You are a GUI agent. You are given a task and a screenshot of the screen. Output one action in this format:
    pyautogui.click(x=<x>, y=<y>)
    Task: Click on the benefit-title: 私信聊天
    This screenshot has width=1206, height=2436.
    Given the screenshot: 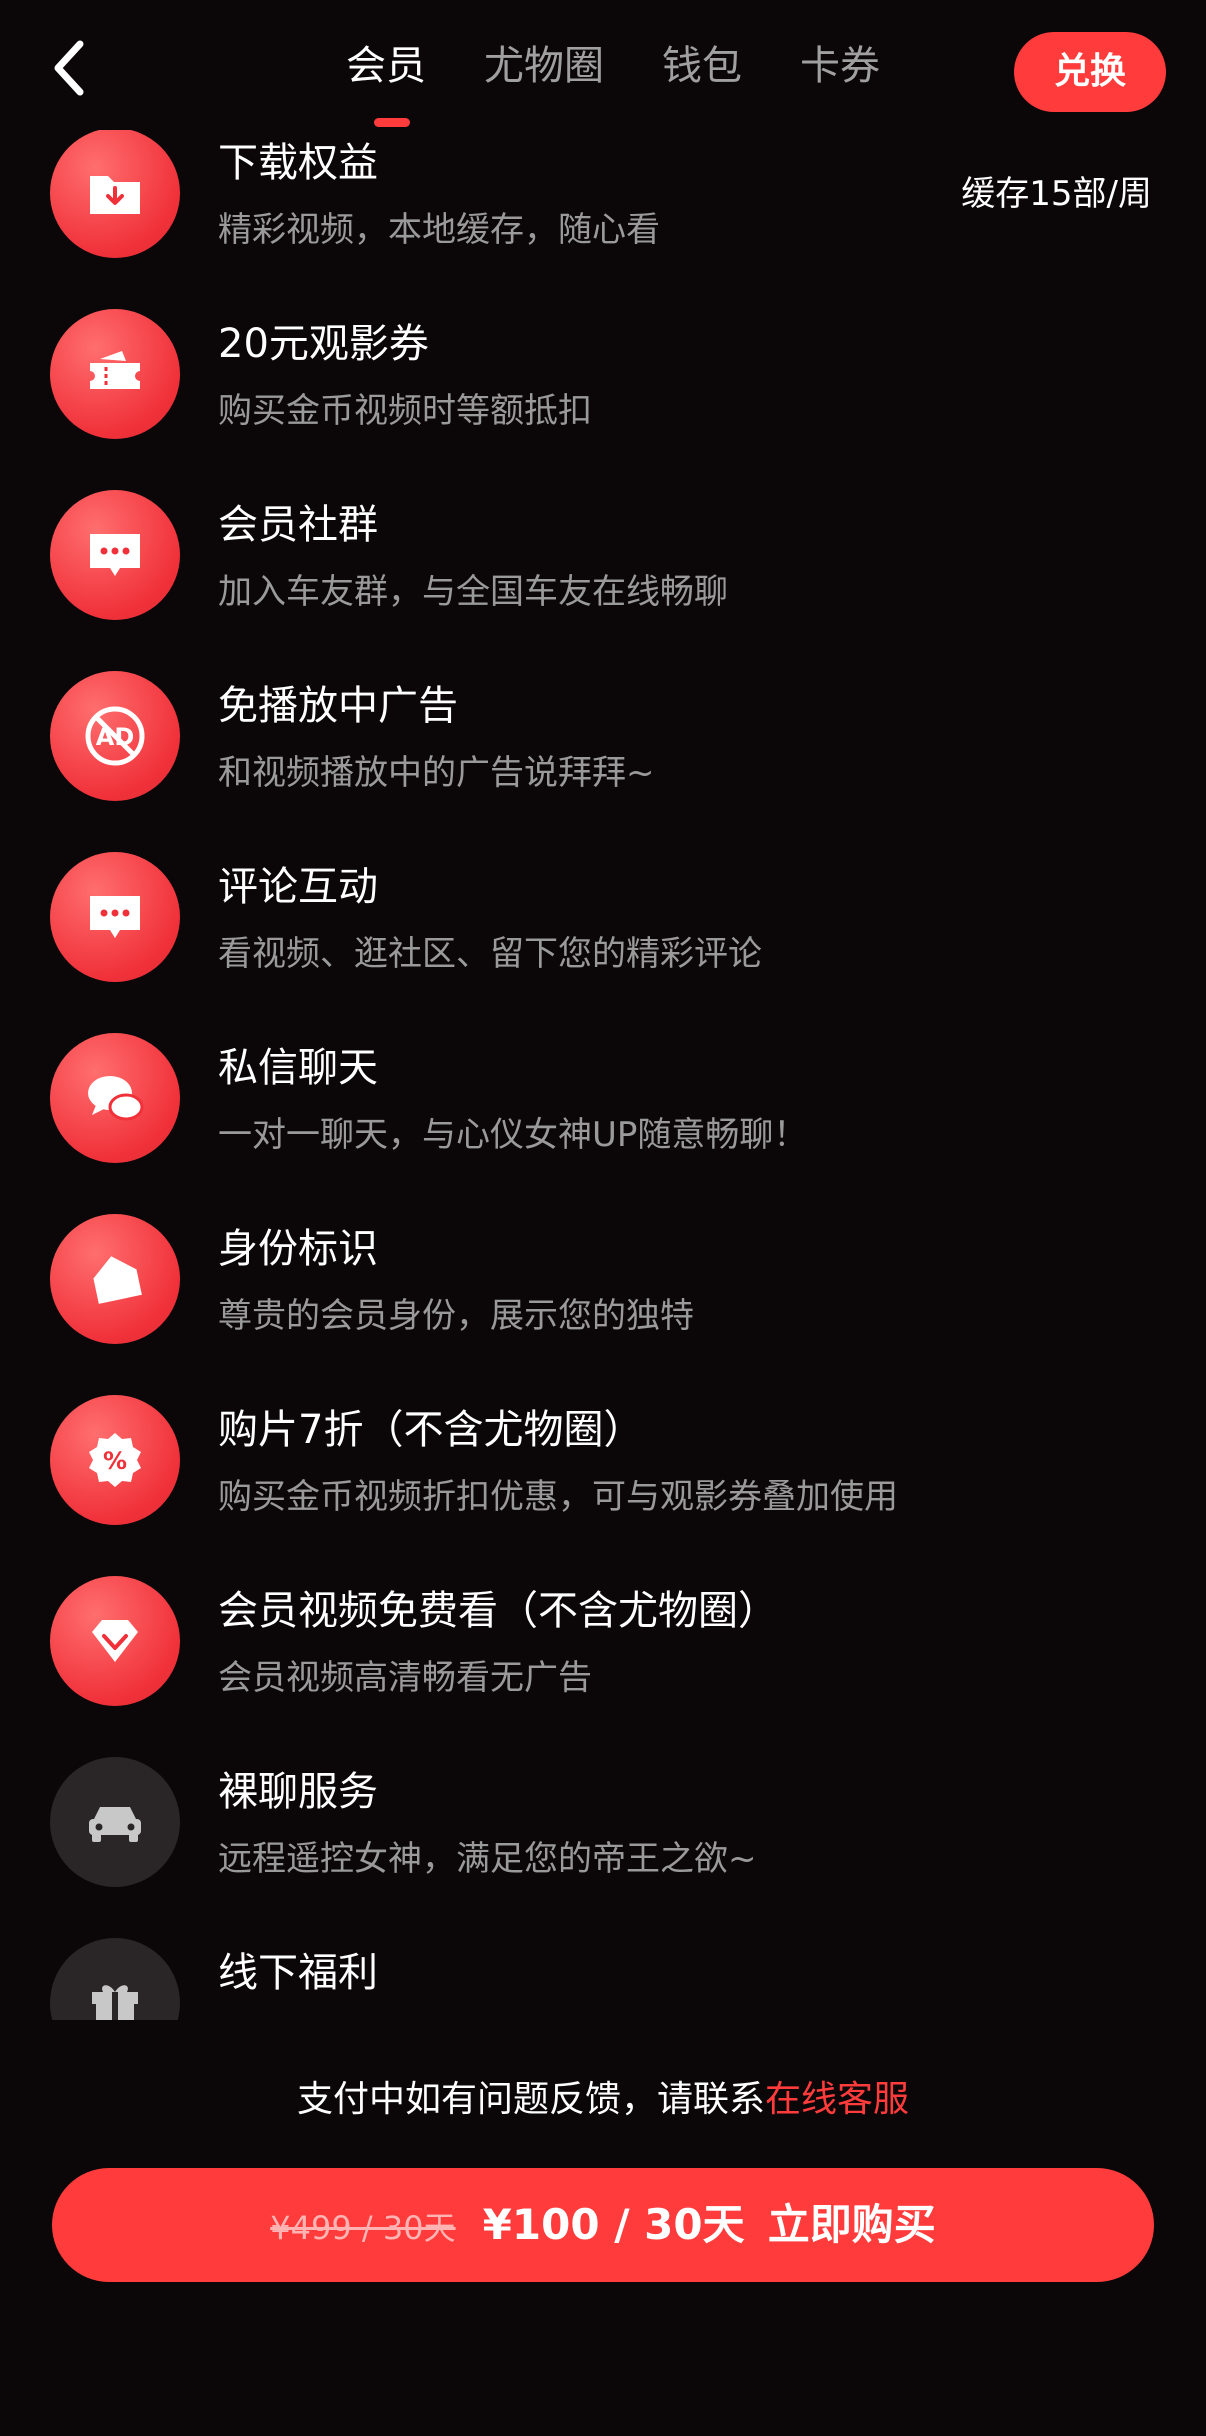 What is the action you would take?
    pyautogui.click(x=298, y=1068)
    